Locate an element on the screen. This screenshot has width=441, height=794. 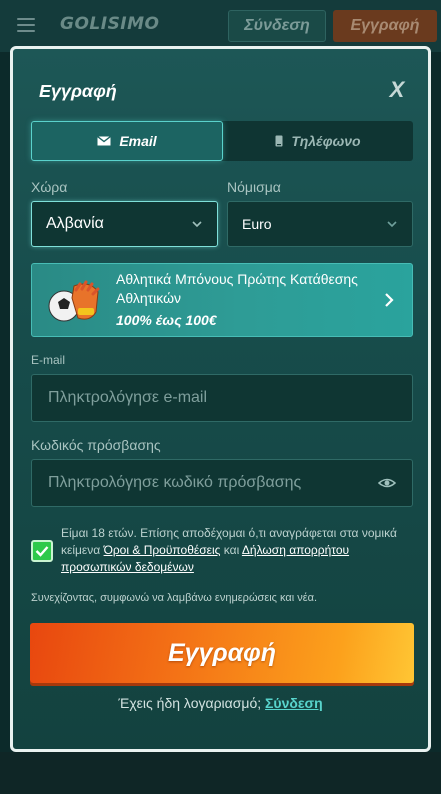
terms-checkbox is located at coordinates (42, 551).